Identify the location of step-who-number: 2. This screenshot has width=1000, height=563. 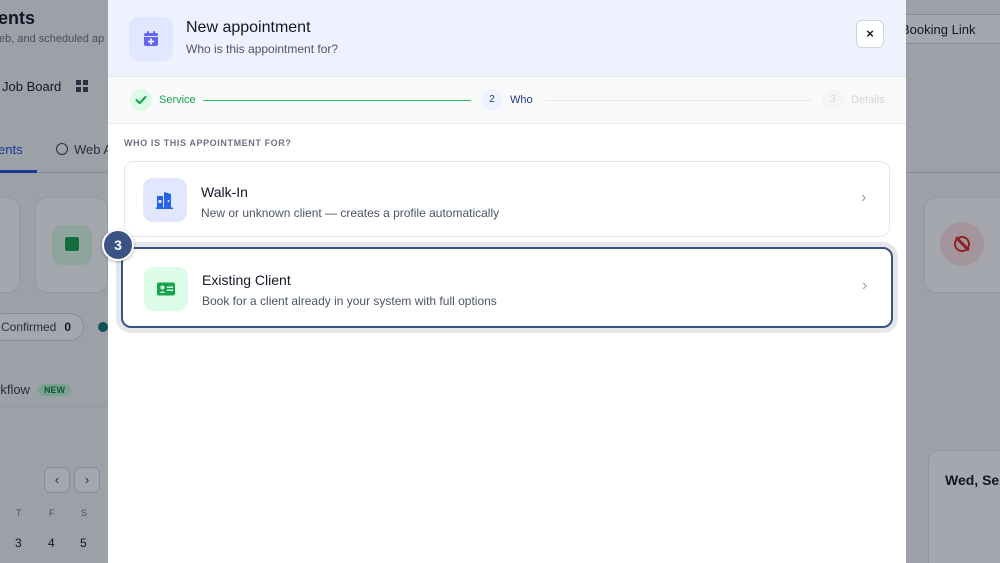
(492, 100).